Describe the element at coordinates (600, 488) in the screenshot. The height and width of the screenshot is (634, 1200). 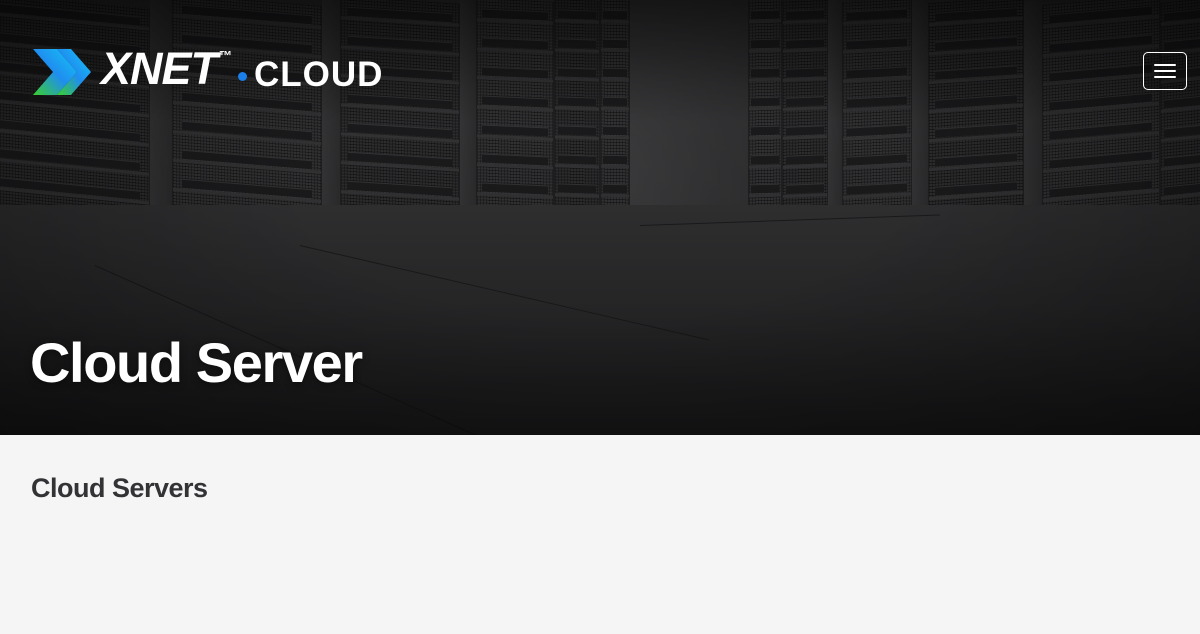
I see `main-content: Cloud Servers Plan - 1` at that location.